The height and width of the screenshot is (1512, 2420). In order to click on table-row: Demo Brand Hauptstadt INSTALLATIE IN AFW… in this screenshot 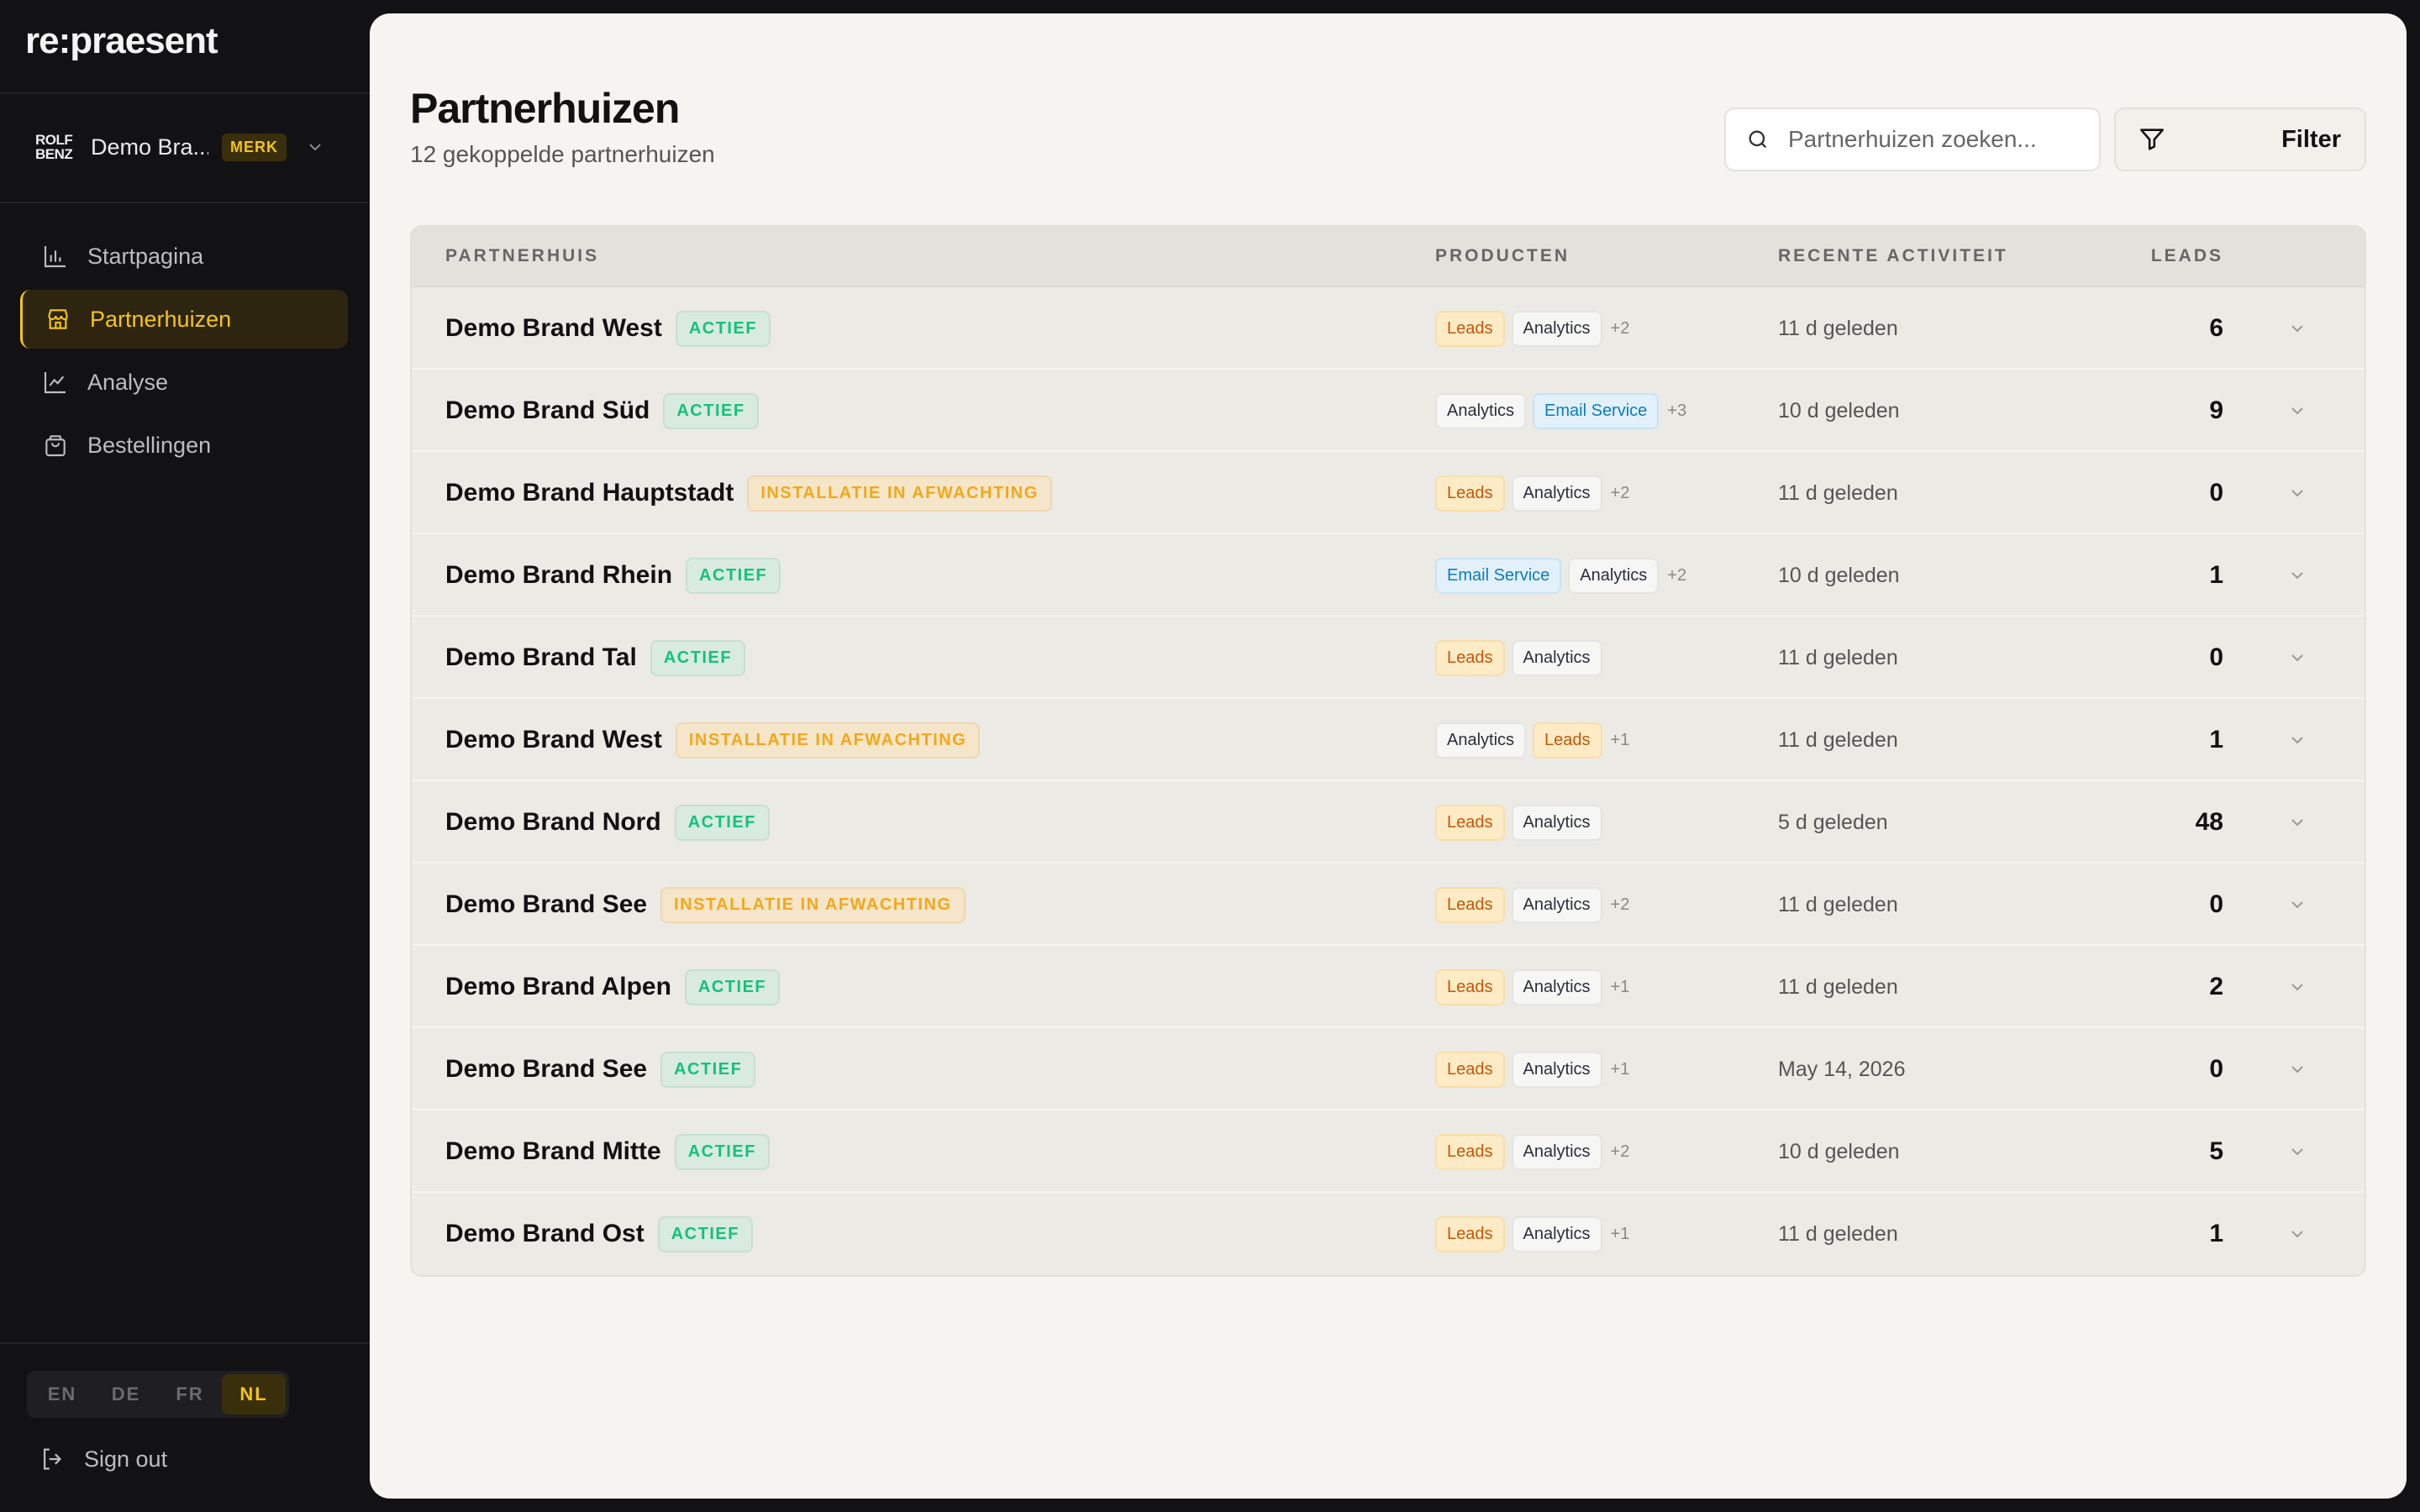, I will do `click(1388, 493)`.